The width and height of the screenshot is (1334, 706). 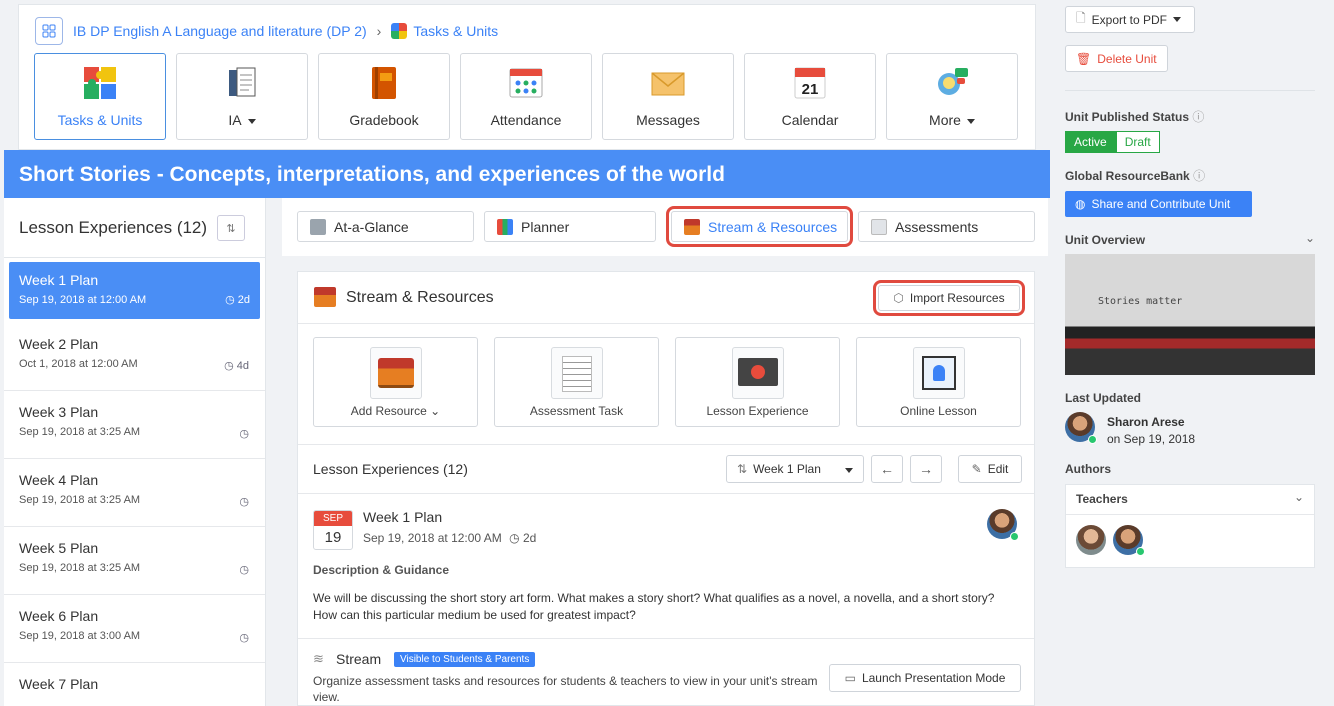 I want to click on week-item: Week 7 Plan, so click(x=134, y=684).